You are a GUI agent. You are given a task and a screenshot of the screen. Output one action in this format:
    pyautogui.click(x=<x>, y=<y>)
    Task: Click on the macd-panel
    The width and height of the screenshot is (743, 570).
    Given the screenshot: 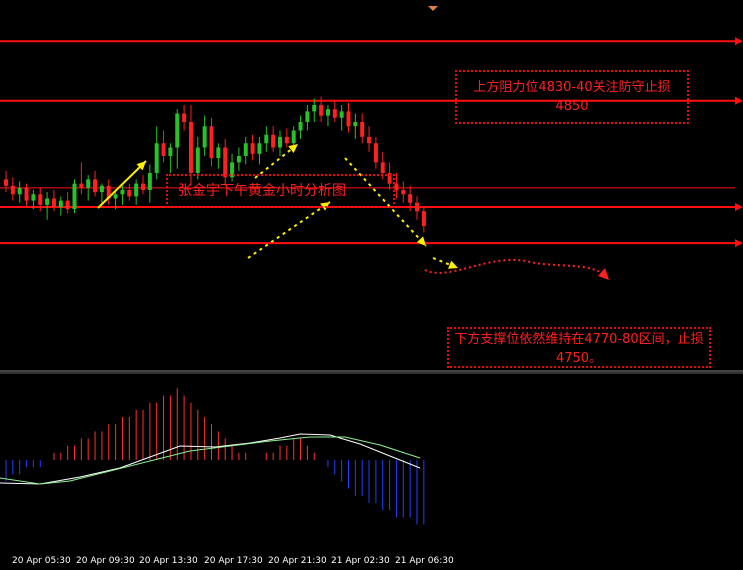 What is the action you would take?
    pyautogui.click(x=212, y=456)
    